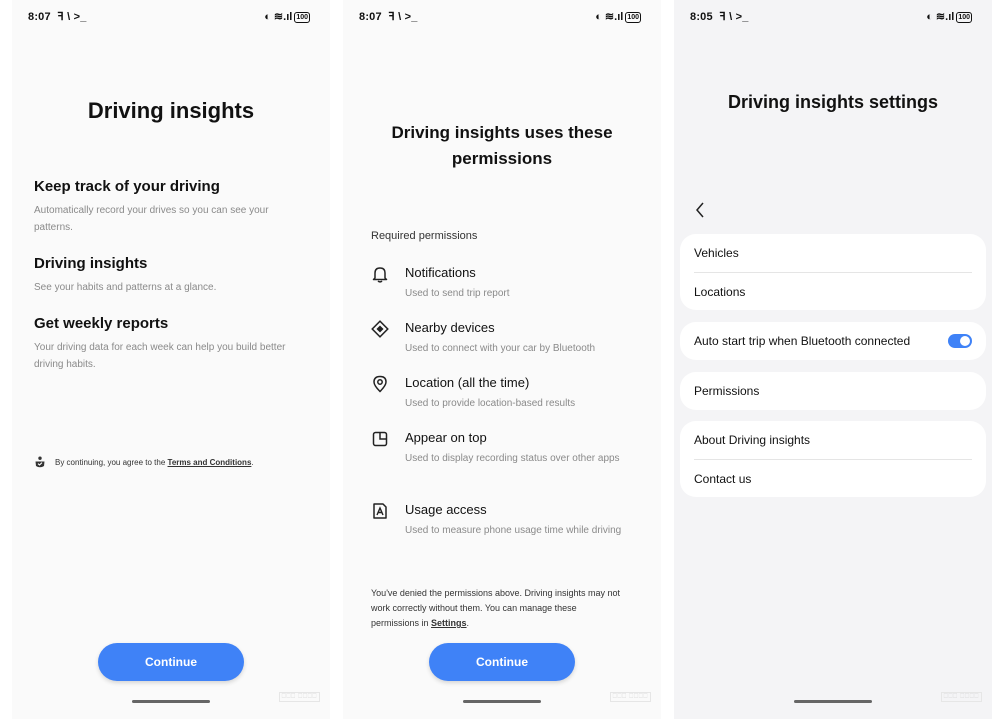 This screenshot has width=1000, height=719. What do you see at coordinates (446, 437) in the screenshot?
I see `permission-title: Appear on top` at bounding box center [446, 437].